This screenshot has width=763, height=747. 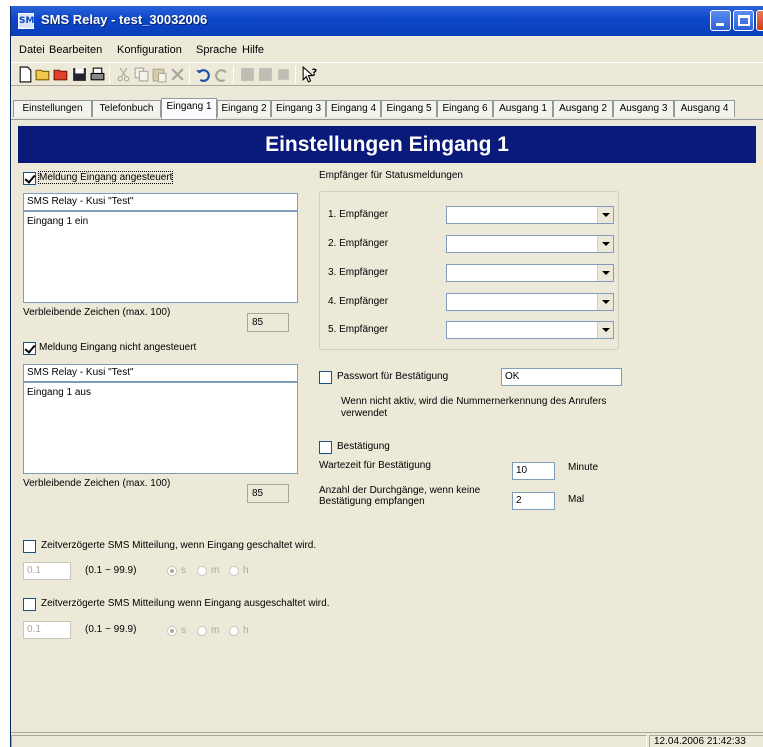 I want to click on delay-on-unit-h: h, so click(x=246, y=570).